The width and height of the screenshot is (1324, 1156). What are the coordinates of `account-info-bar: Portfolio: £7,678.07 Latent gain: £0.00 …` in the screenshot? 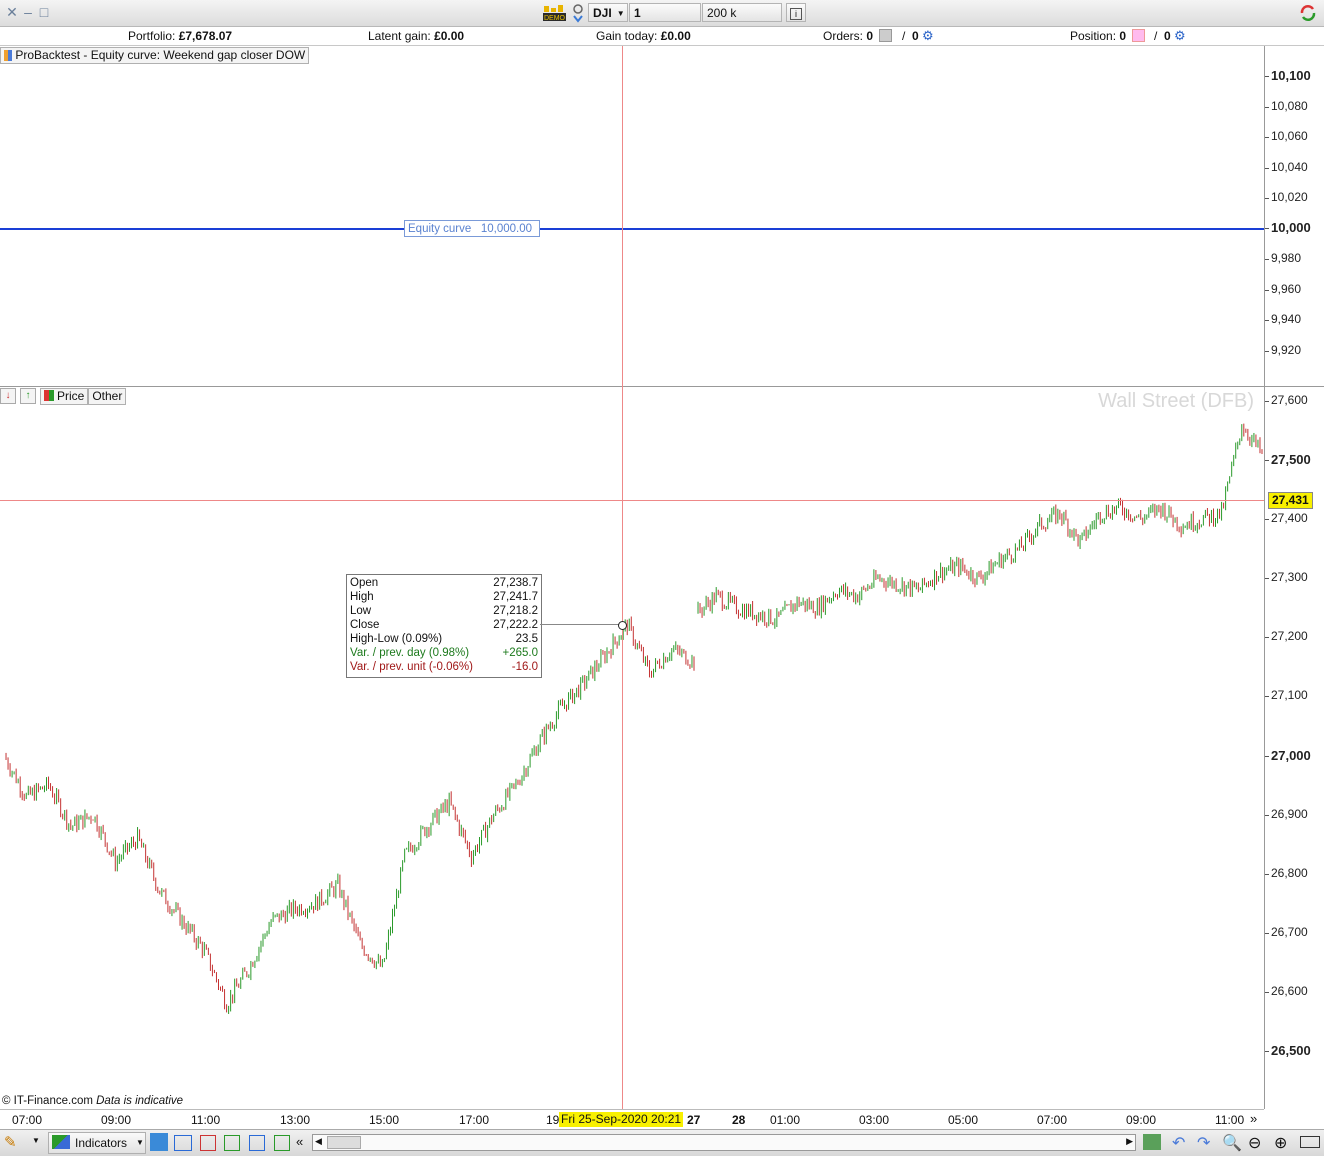 It's located at (662, 36).